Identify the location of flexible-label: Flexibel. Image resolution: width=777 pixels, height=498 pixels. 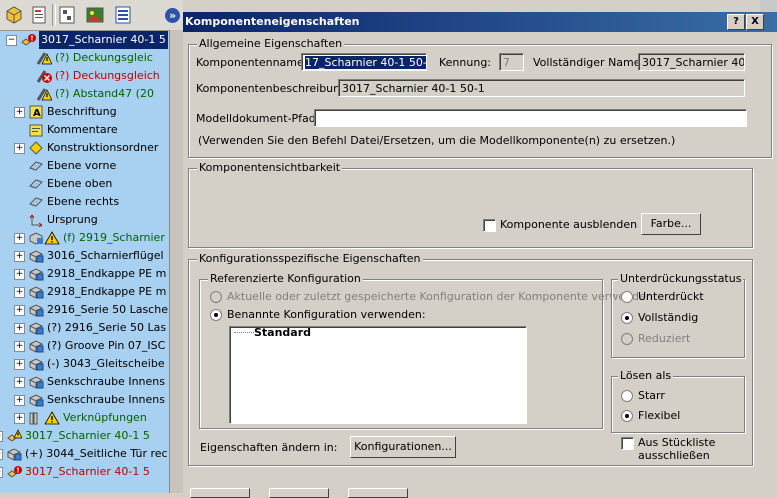
(659, 415).